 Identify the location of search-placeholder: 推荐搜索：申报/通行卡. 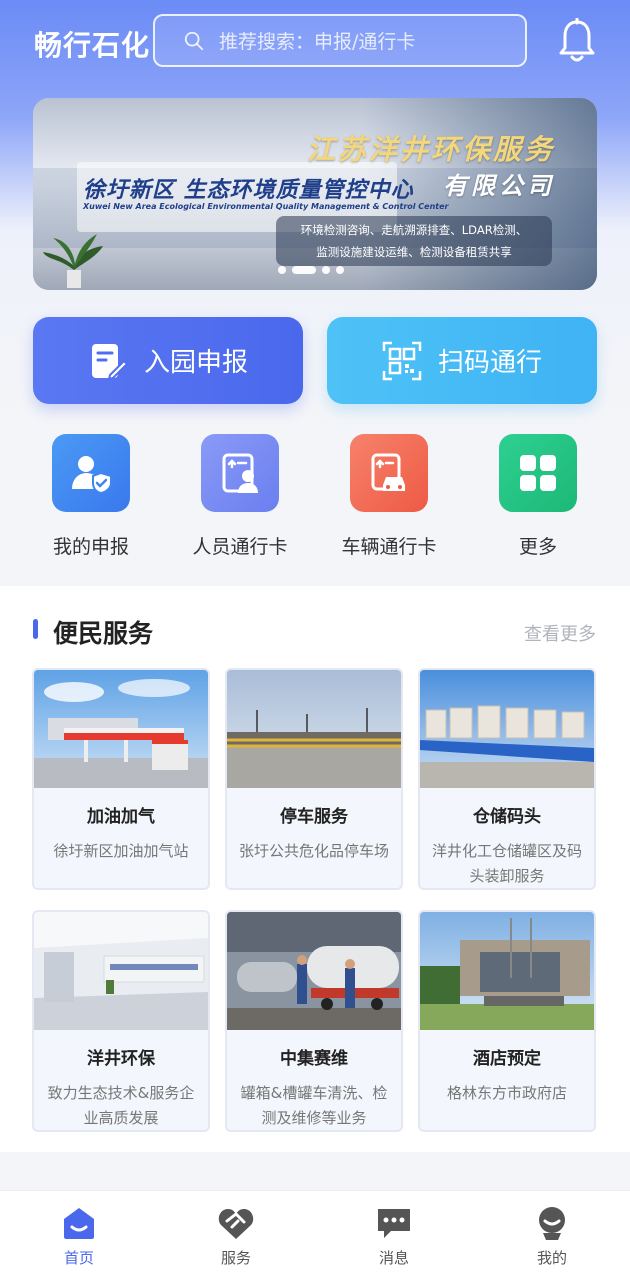
(317, 42).